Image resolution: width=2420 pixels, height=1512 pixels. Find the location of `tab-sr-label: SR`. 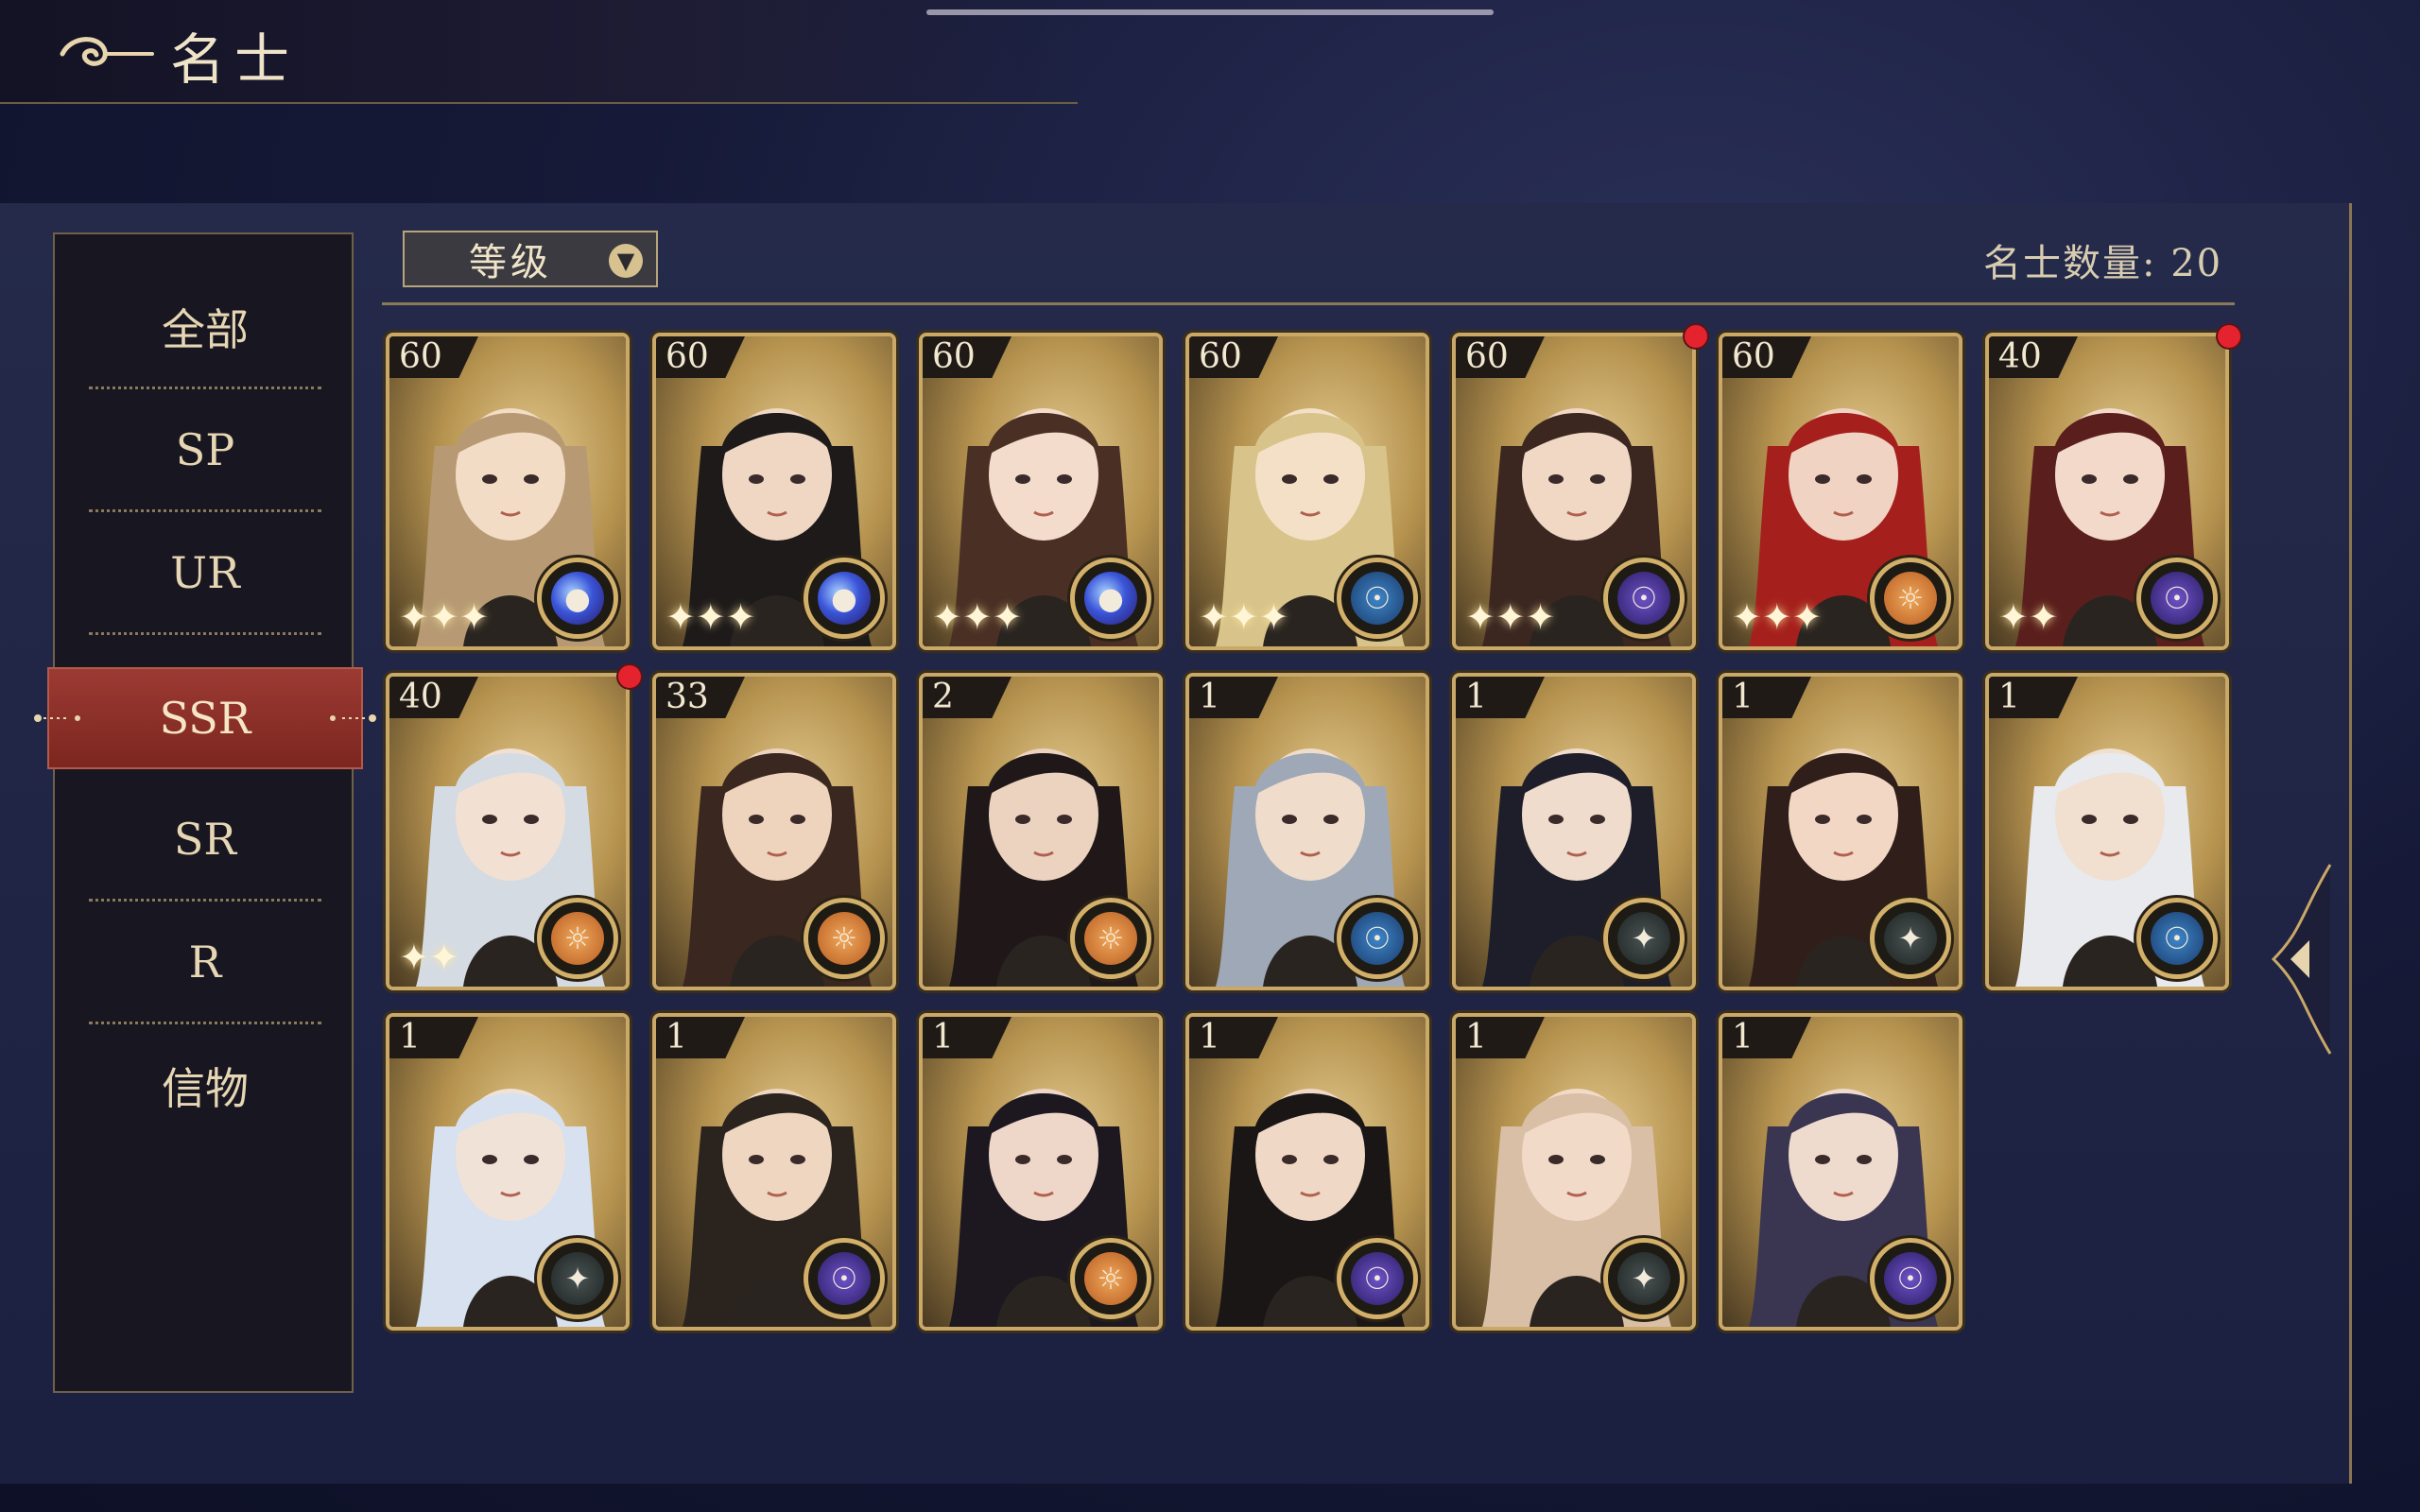

tab-sr-label: SR is located at coordinates (205, 839).